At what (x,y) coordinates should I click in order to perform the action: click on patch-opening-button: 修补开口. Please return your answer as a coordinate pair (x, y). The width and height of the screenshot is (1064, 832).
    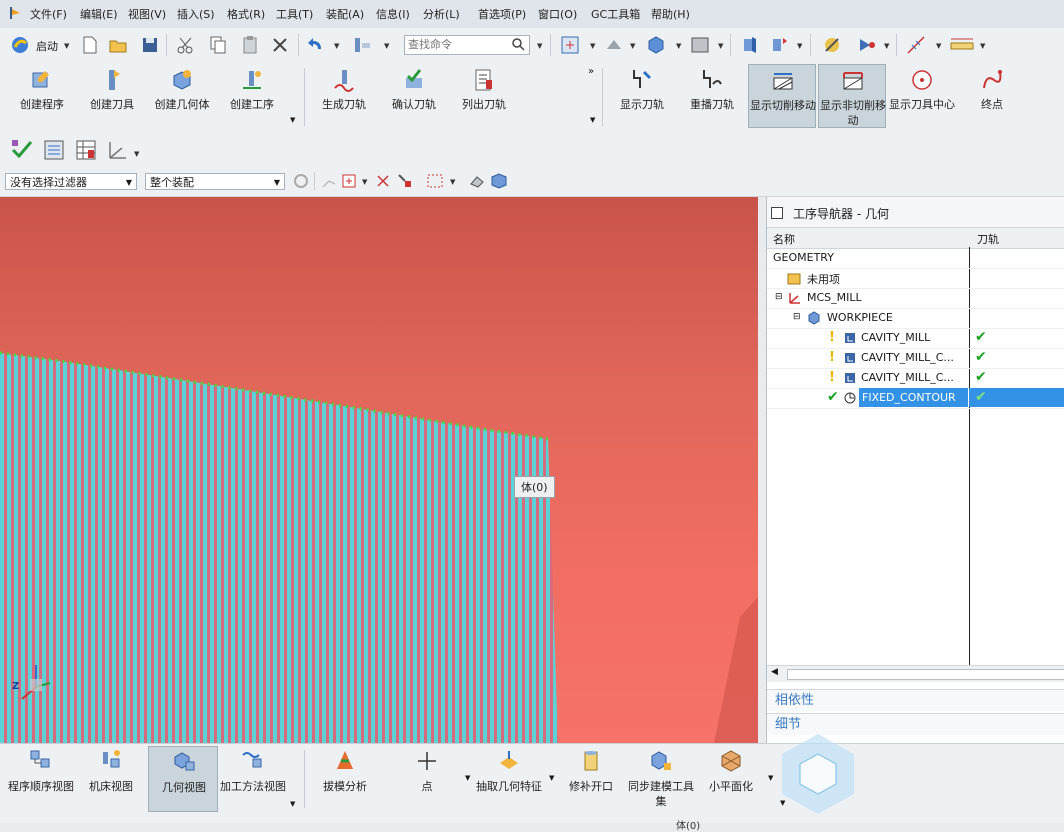
    Looking at the image, I should click on (591, 779).